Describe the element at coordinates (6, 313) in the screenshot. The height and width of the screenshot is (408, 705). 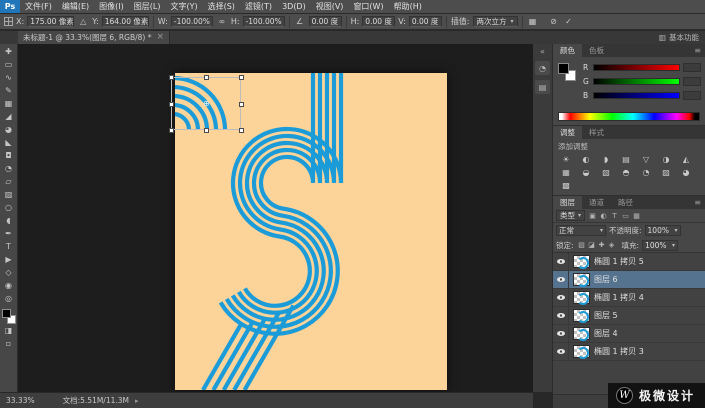
I see `foreground-color-swatch` at that location.